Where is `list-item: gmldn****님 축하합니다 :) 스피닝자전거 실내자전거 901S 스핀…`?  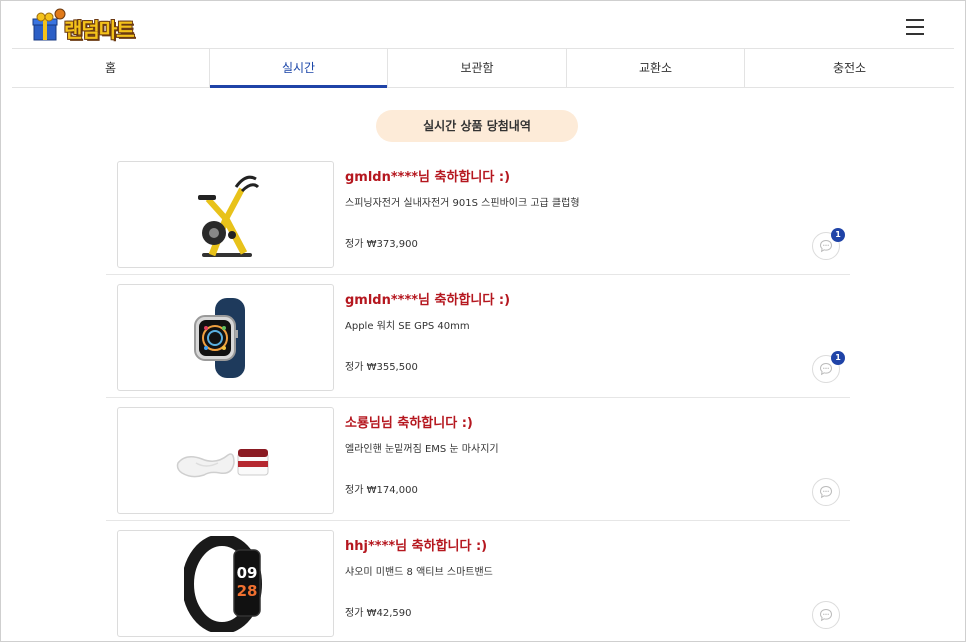 list-item: gmldn****님 축하합니다 :) 스피닝자전거 실내자전거 901S 스핀… is located at coordinates (478, 213).